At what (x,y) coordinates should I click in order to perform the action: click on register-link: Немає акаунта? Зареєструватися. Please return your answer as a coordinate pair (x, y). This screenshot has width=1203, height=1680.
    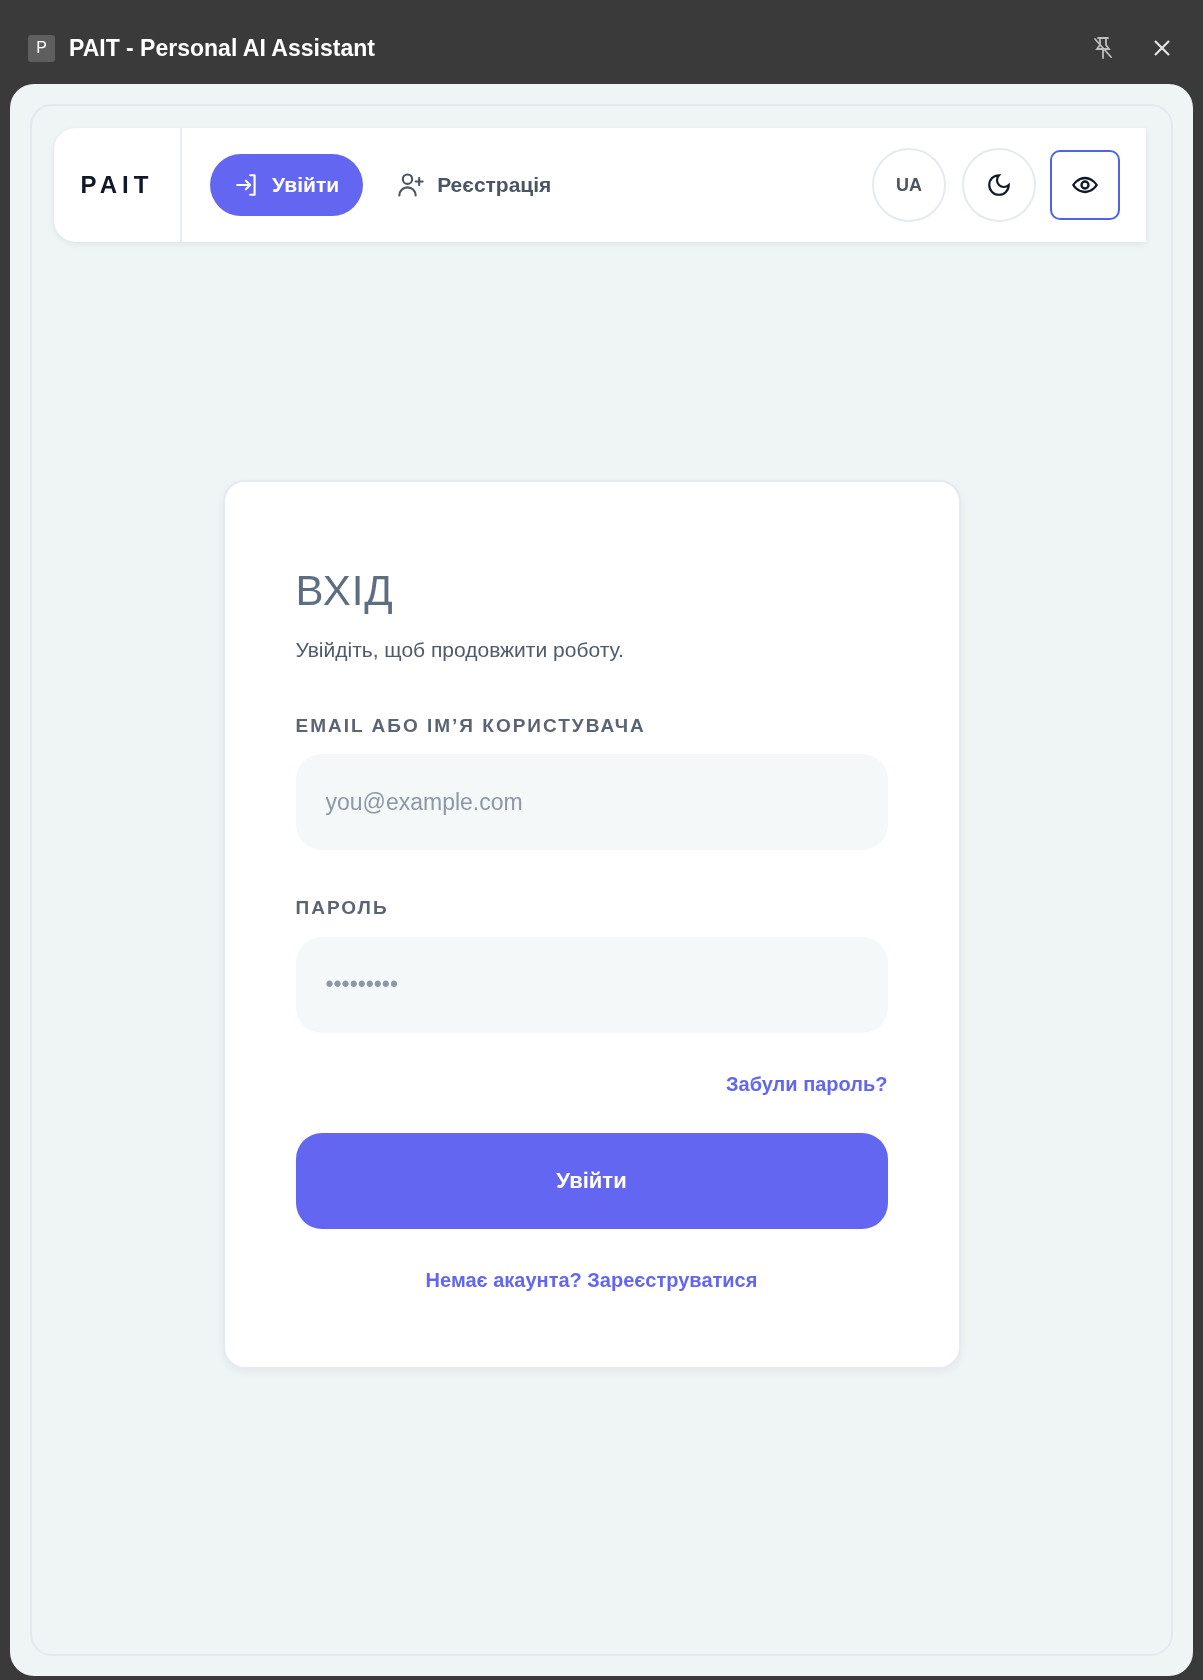
    Looking at the image, I should click on (591, 1279).